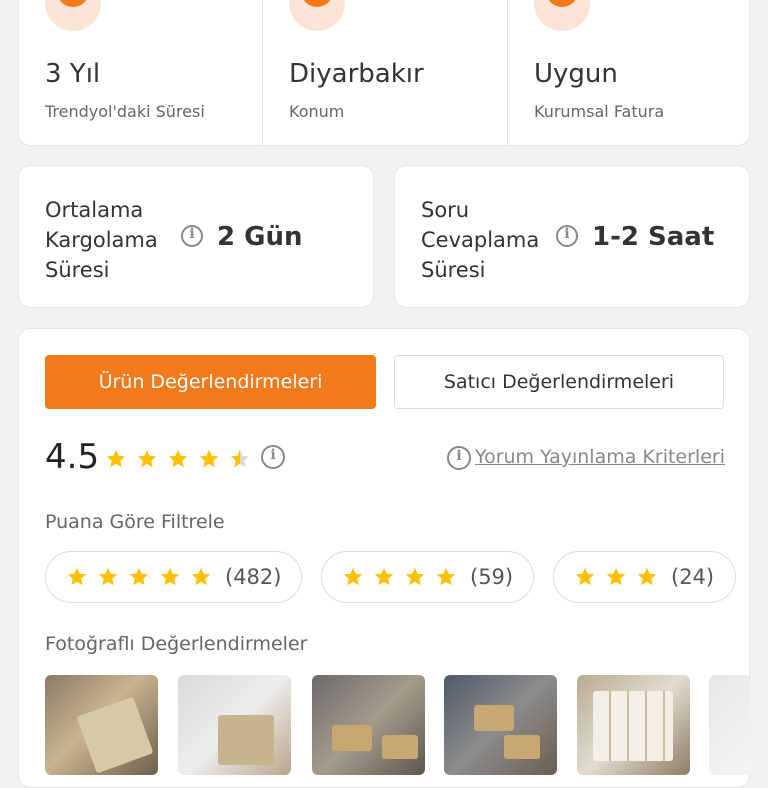  I want to click on seller-duration-label: Trendyol'daki Süresi, so click(125, 111).